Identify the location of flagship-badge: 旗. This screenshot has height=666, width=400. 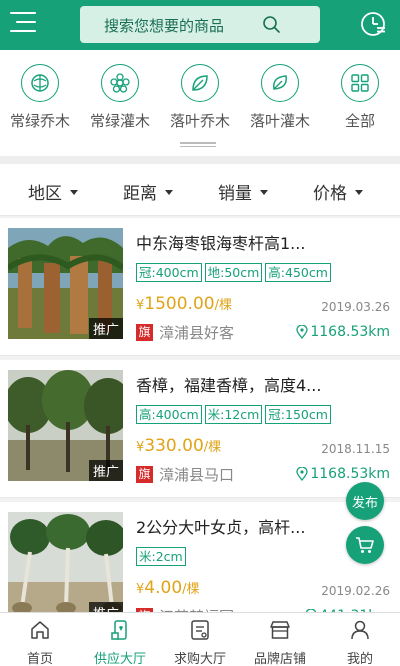
(144, 332).